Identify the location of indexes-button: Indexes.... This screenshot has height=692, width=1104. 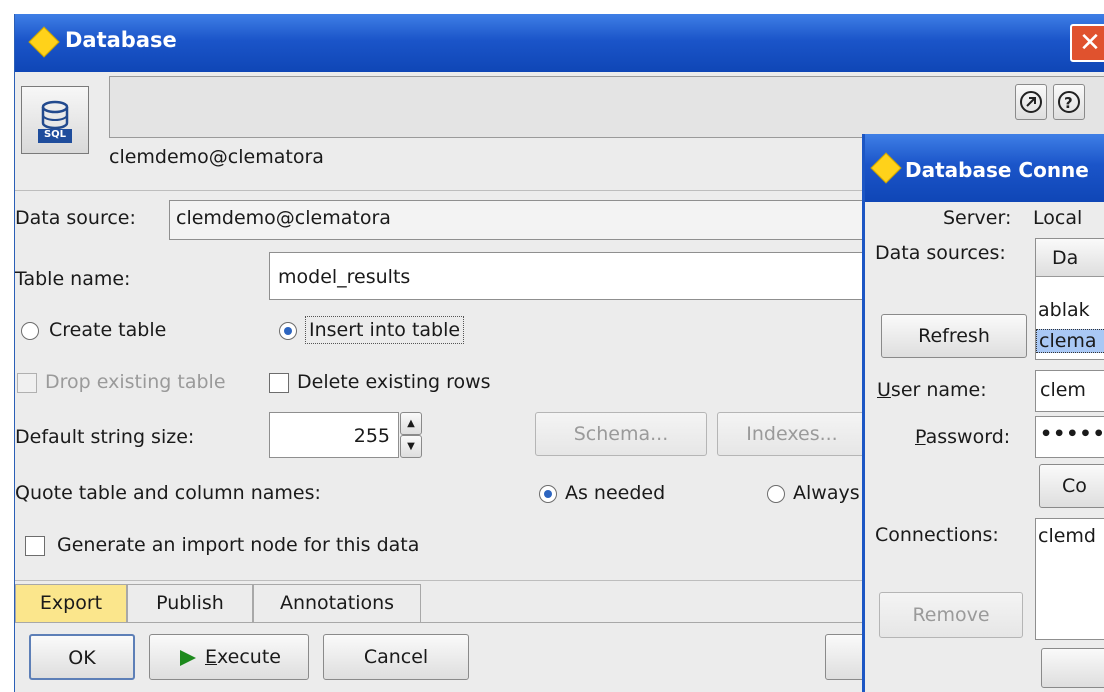
(792, 434).